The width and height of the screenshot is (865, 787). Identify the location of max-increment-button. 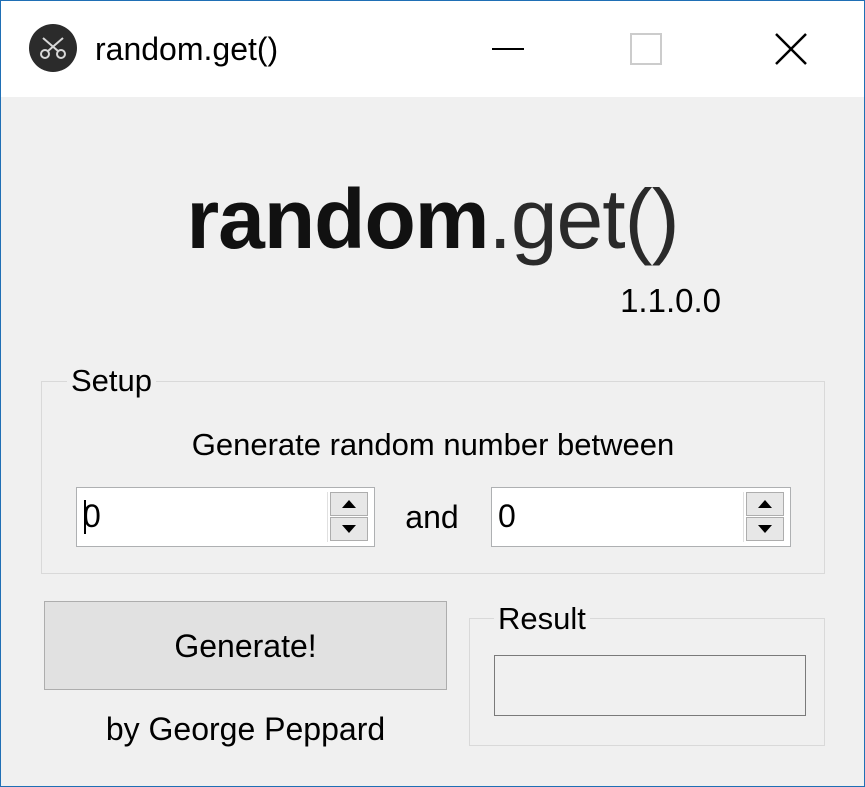
(765, 504).